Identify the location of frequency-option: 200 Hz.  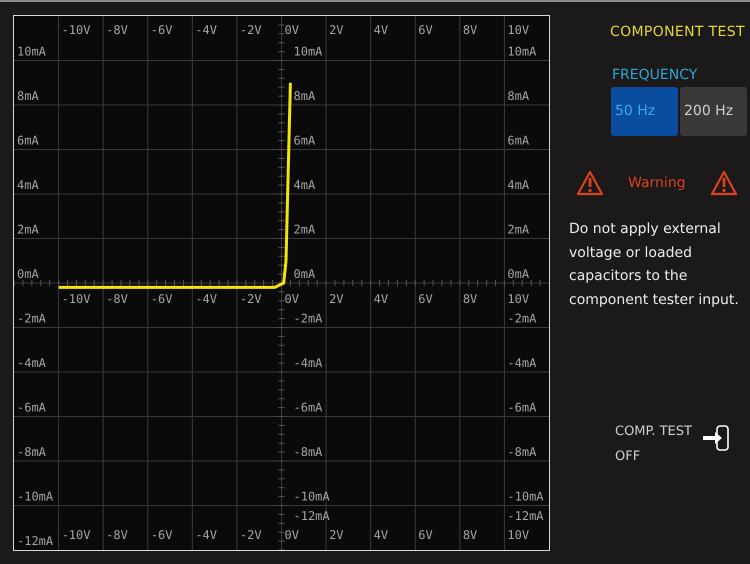
(713, 111).